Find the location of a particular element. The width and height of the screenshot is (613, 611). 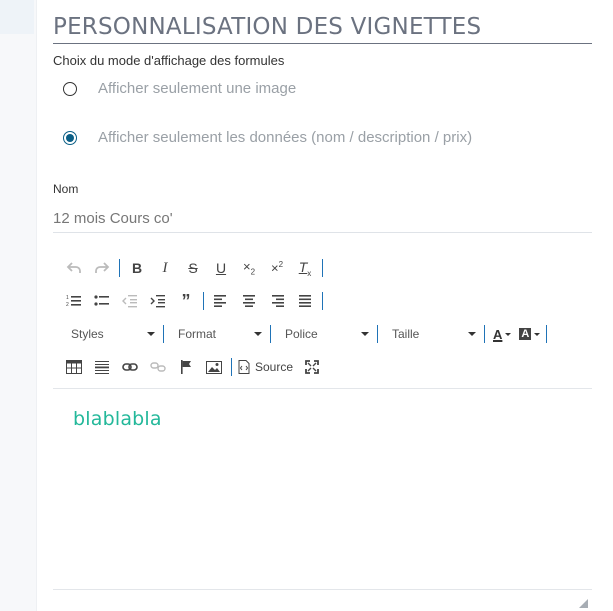

editor-area-bottom-border is located at coordinates (322, 589).